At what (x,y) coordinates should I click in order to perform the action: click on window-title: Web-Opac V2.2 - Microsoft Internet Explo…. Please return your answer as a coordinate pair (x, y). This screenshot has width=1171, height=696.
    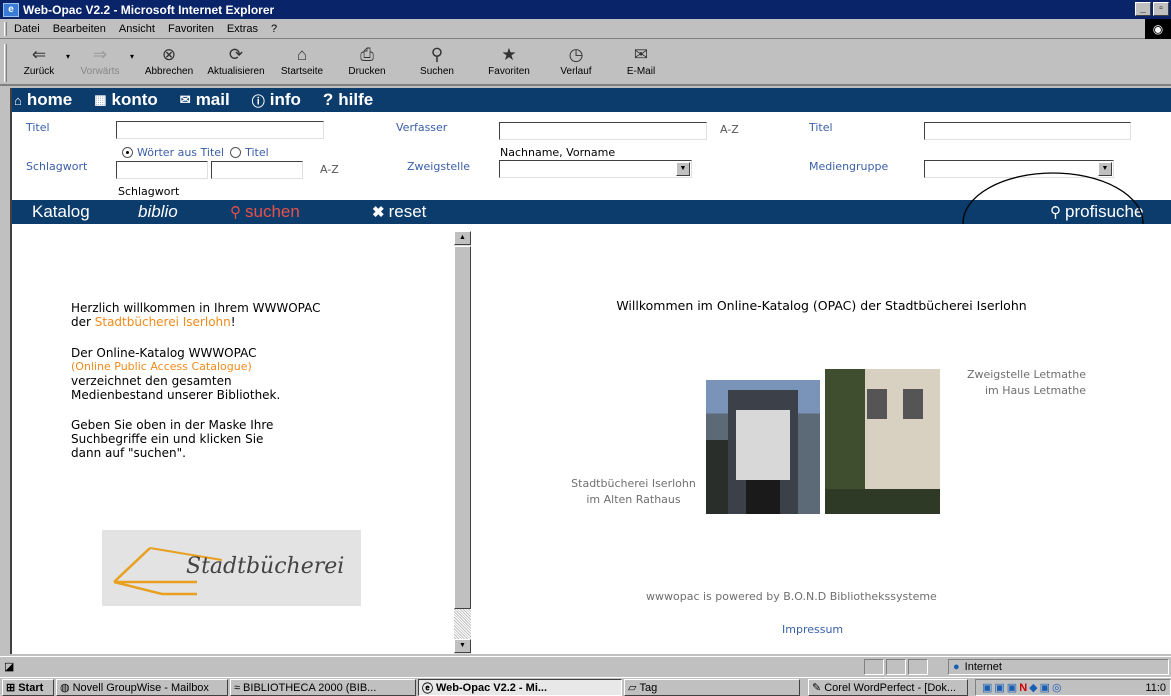
    Looking at the image, I should click on (149, 9).